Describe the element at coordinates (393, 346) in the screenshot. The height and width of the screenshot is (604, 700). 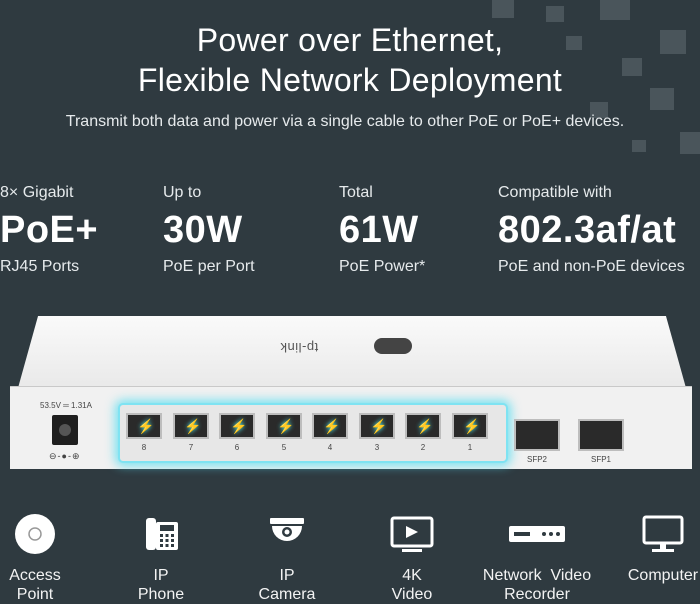
I see `tp-link-logo-icon` at that location.